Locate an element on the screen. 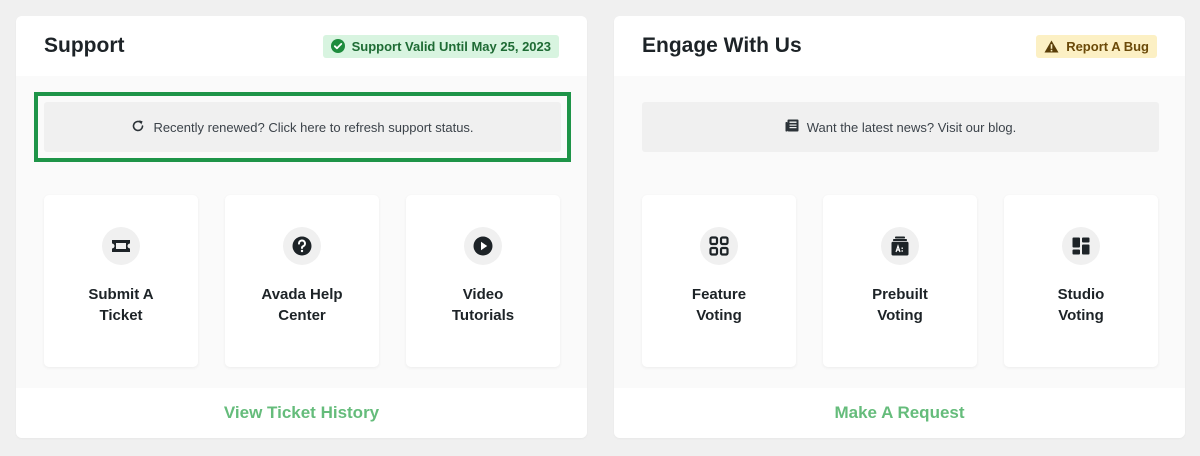  refresh-icon is located at coordinates (138, 127).